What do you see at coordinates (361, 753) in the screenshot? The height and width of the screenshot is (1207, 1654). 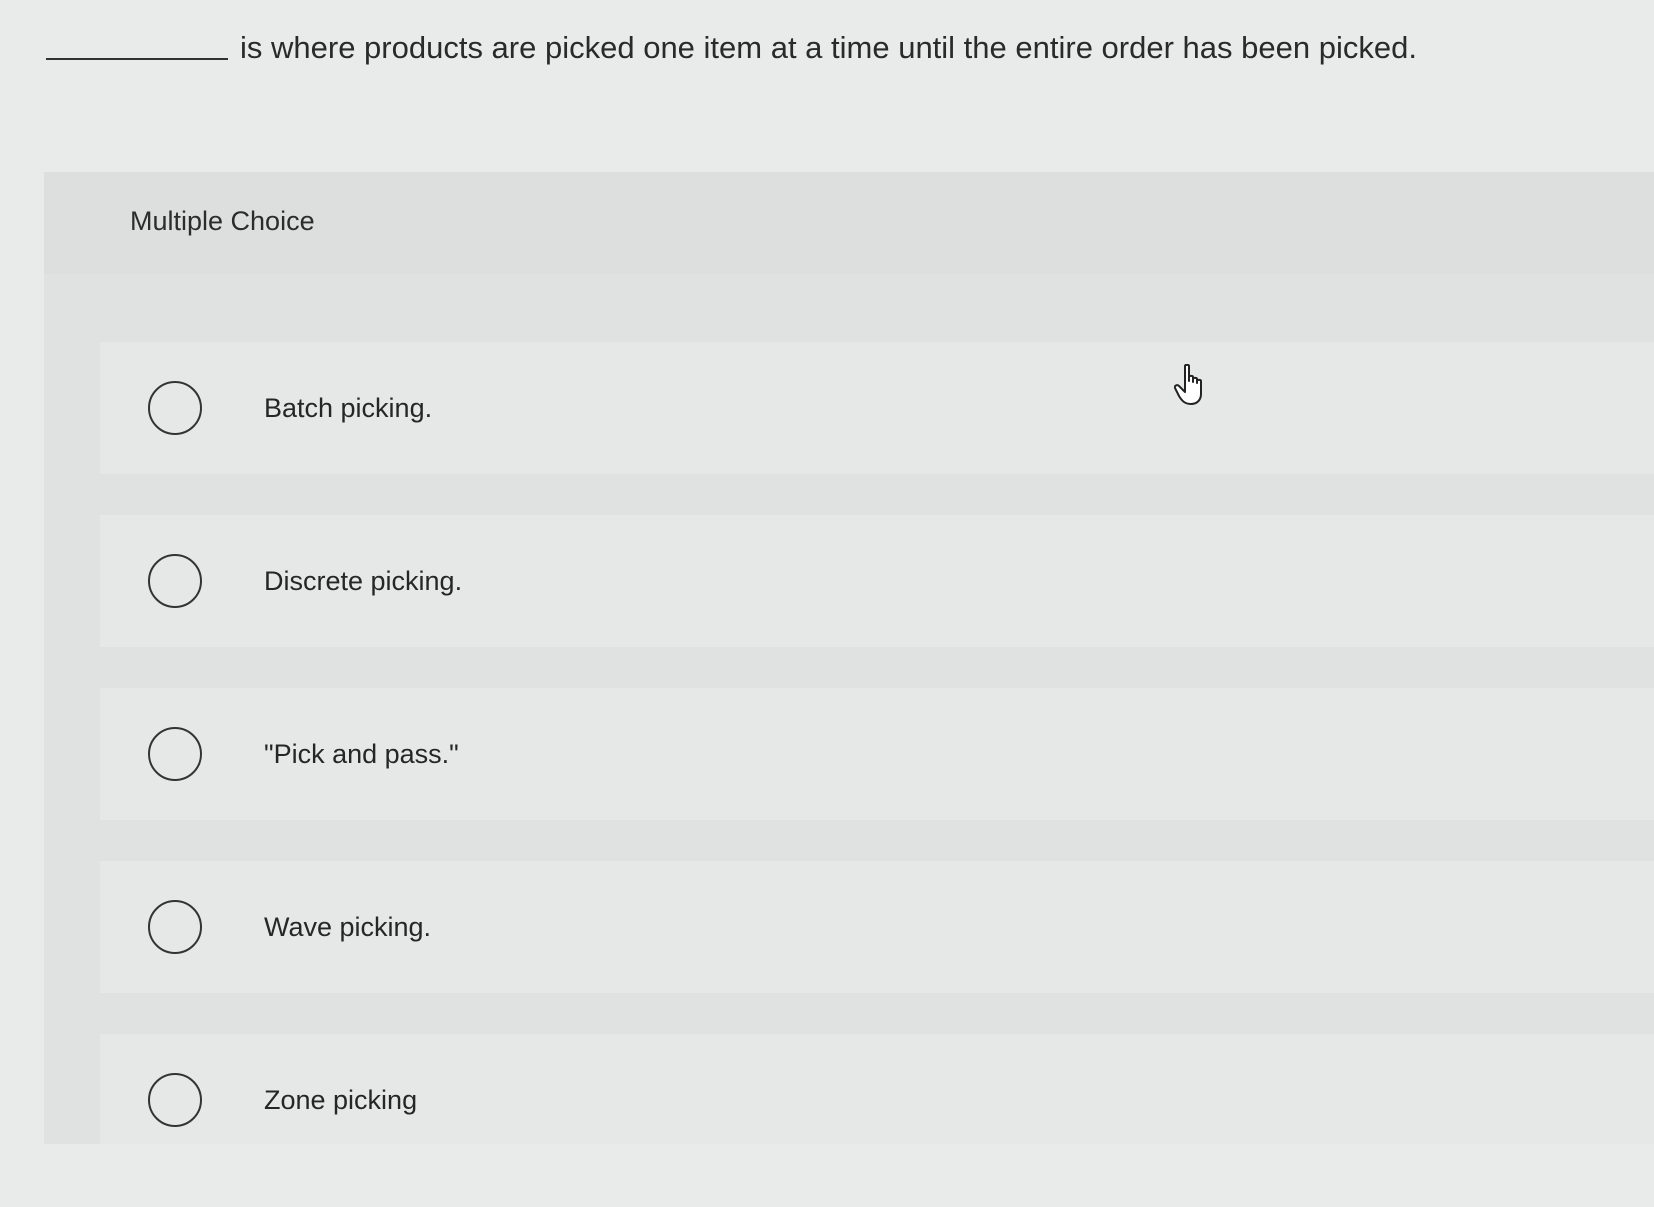 I see `option-label: "Pick and pass."` at bounding box center [361, 753].